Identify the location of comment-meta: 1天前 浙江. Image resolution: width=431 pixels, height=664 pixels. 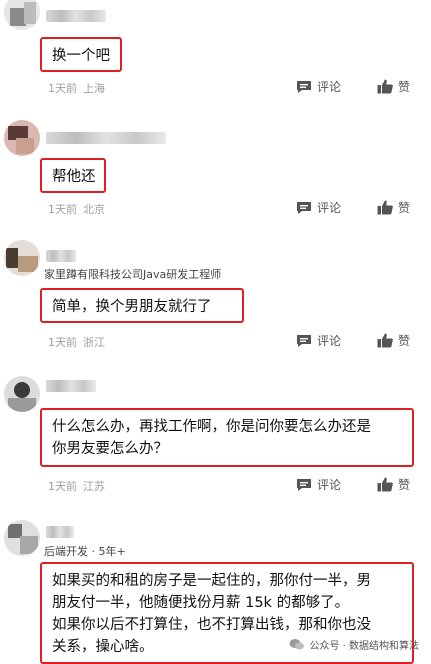
(76, 342).